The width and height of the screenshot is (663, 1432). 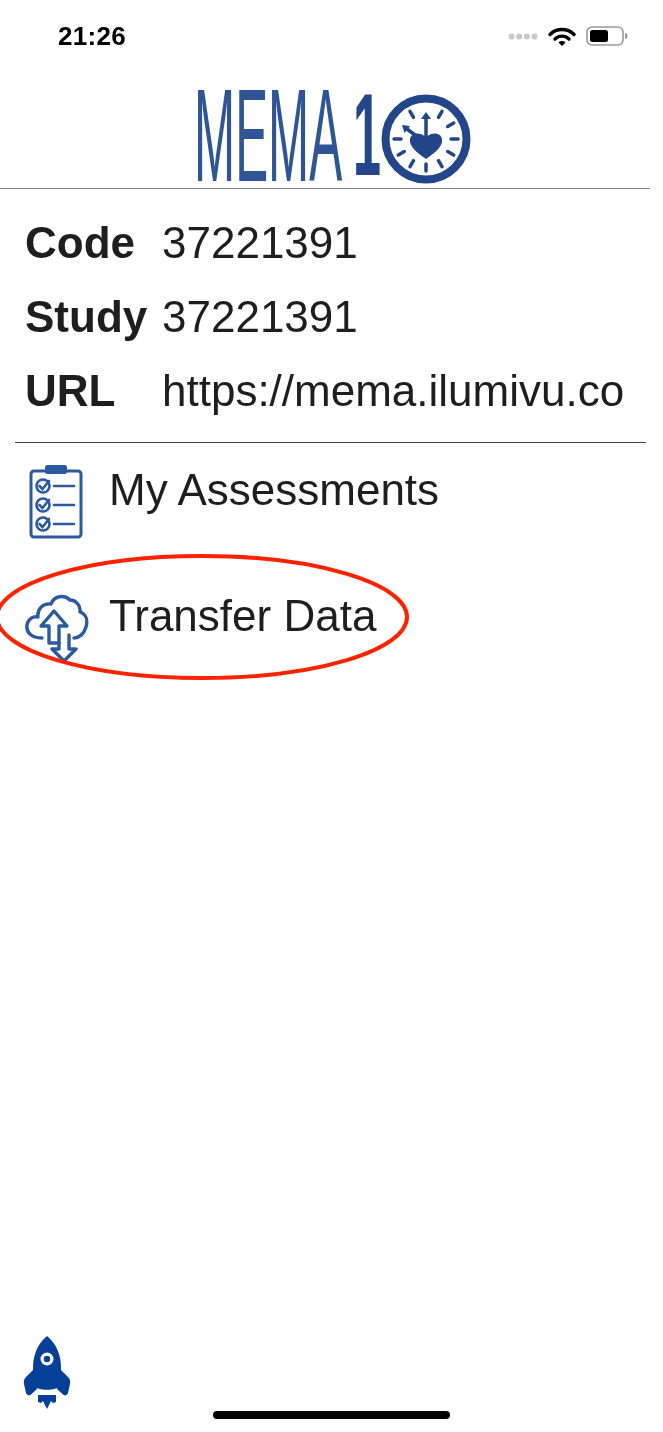 What do you see at coordinates (227, 502) in the screenshot?
I see `menu-item: My Assessments` at bounding box center [227, 502].